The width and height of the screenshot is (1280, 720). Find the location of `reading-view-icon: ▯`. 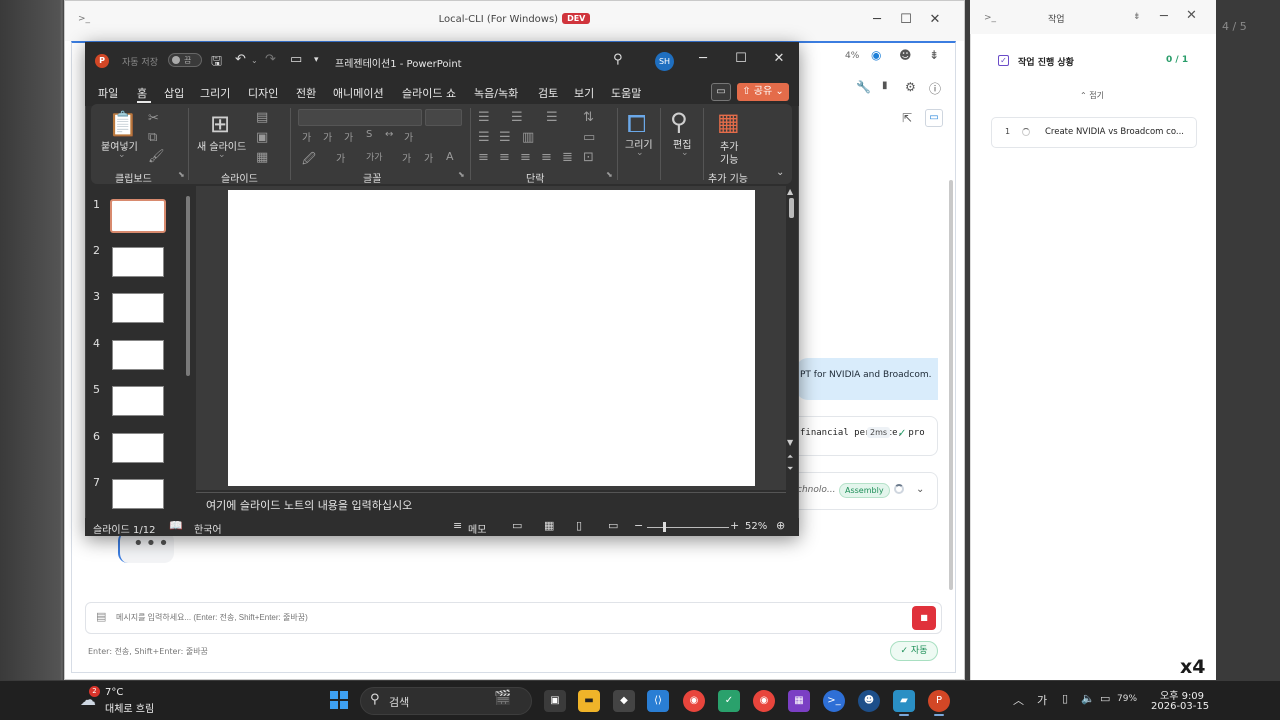

reading-view-icon: ▯ is located at coordinates (579, 525).